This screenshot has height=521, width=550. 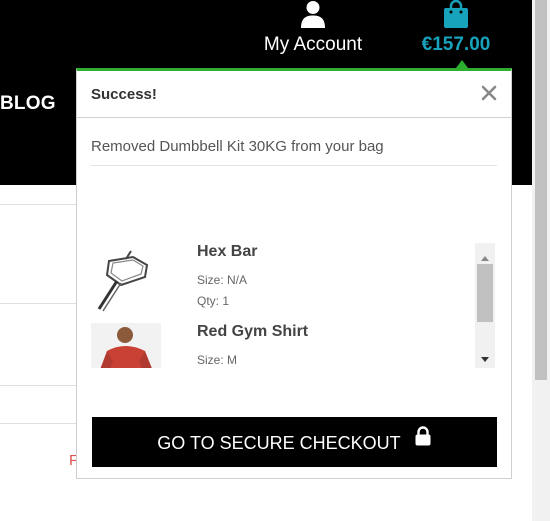 I want to click on shopping-bag-icon, so click(x=456, y=16).